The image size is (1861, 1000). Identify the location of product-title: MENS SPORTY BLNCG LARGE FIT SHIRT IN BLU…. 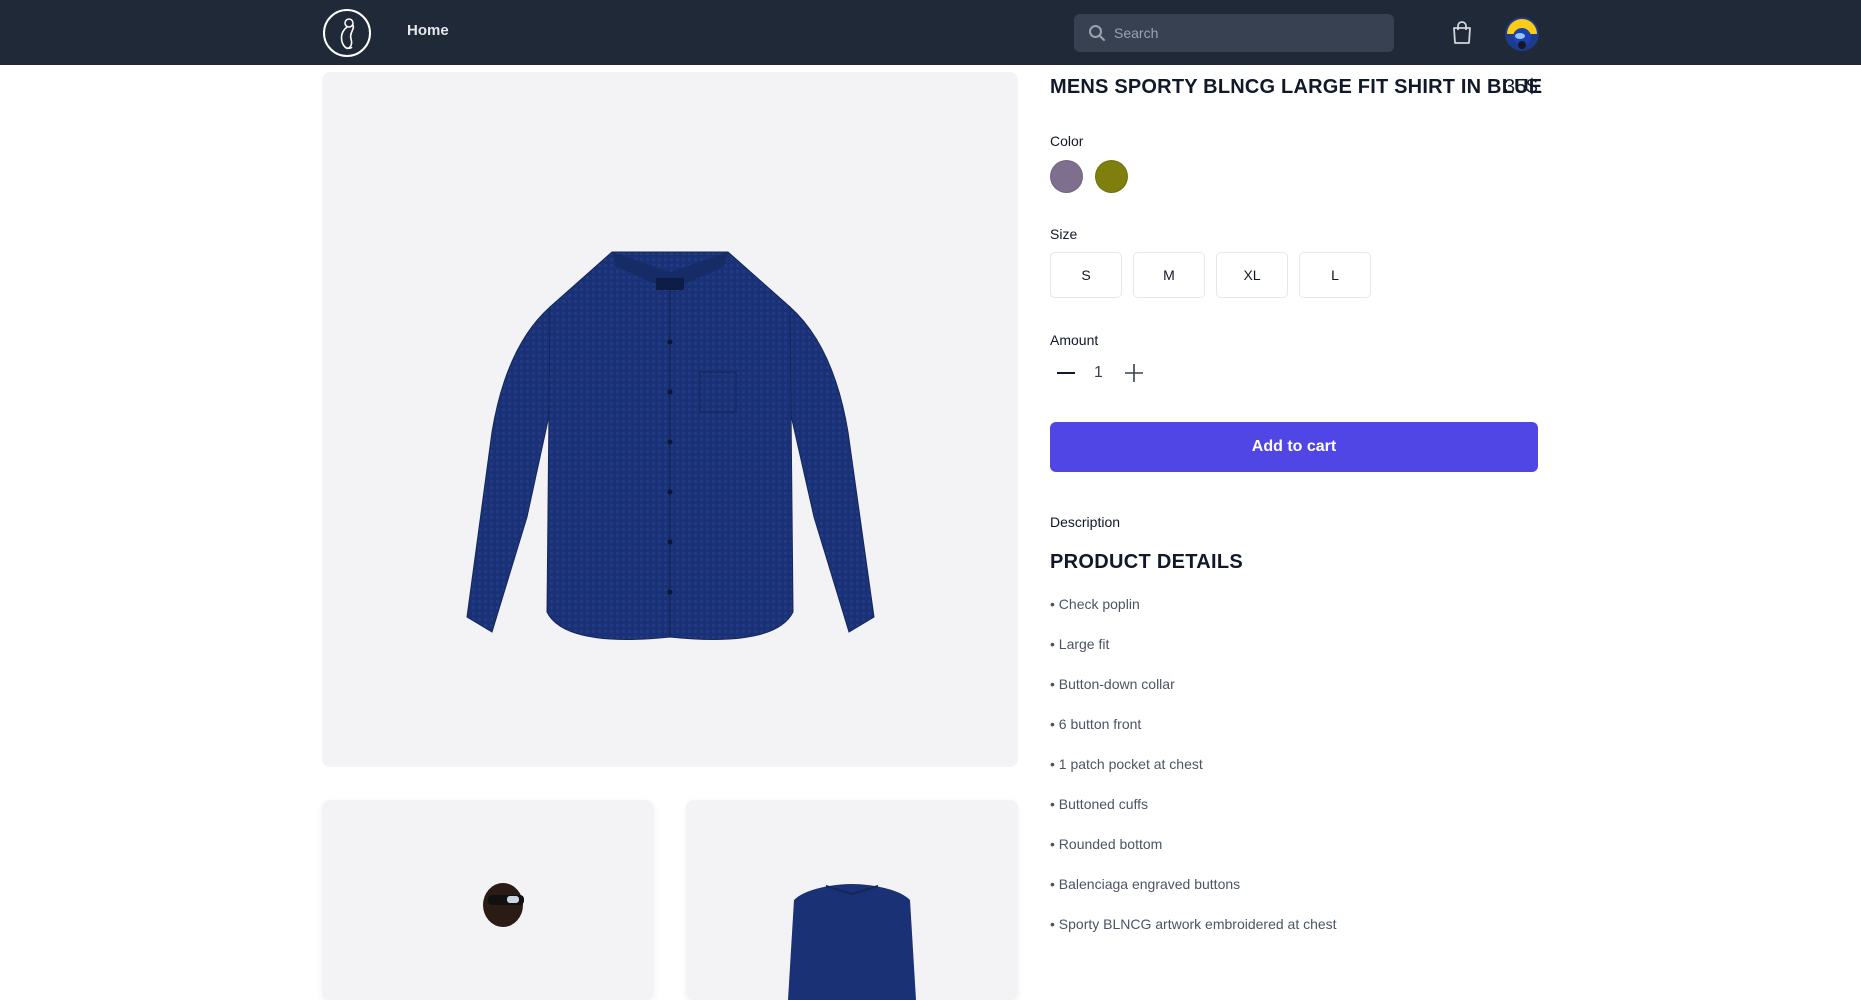
(1296, 87).